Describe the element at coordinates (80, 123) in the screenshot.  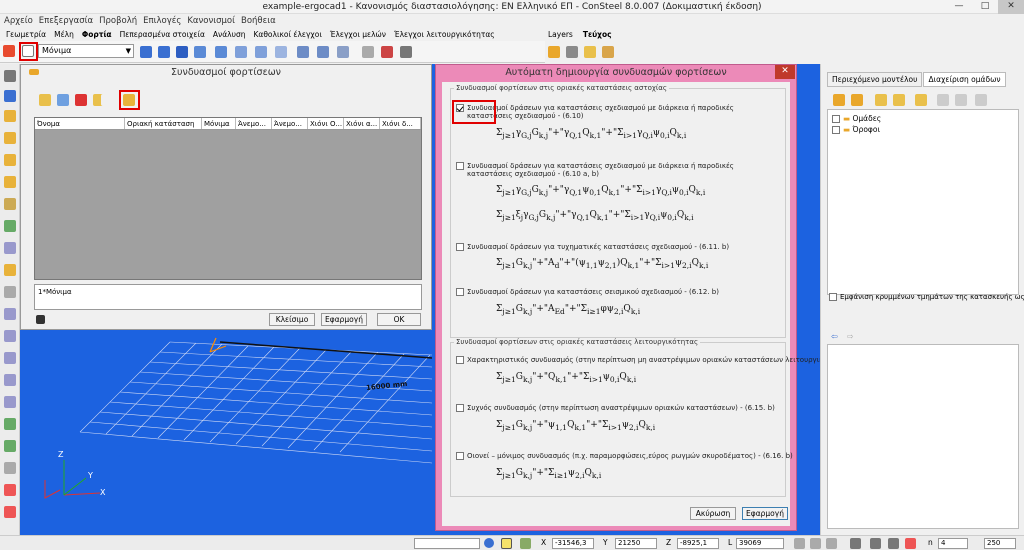
I see `col-name: Όνομα` at that location.